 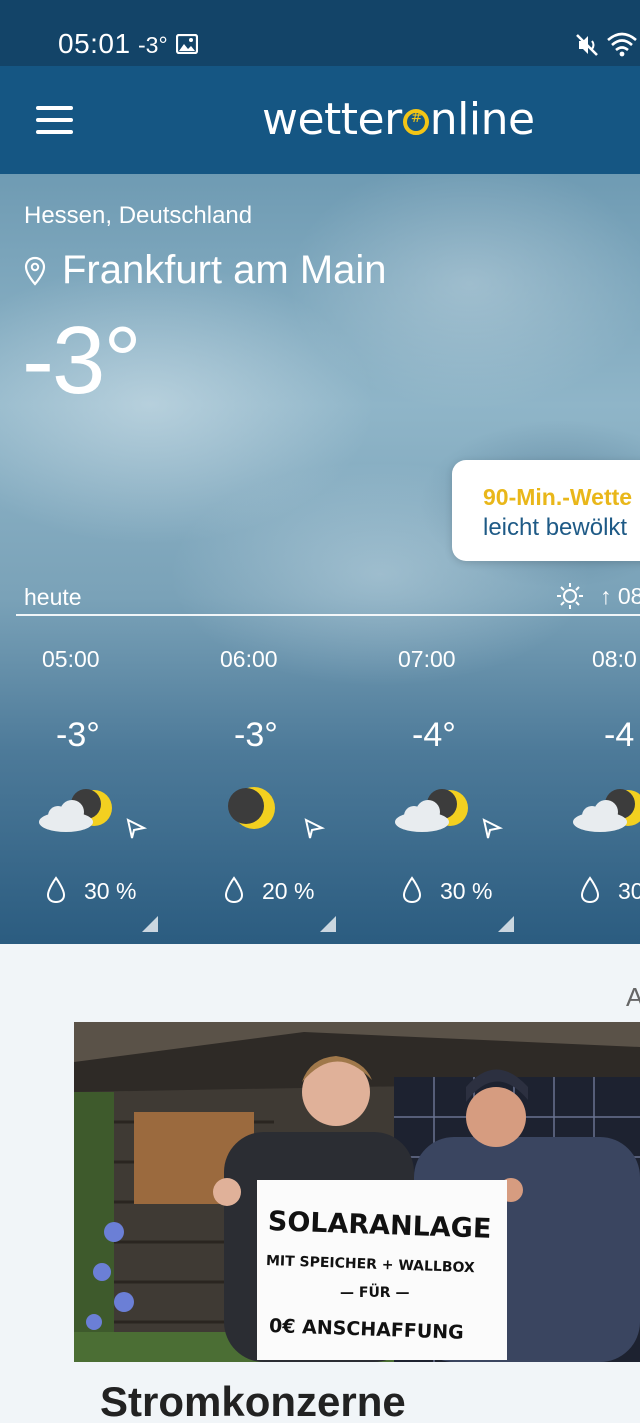 What do you see at coordinates (187, 44) in the screenshot?
I see `image-notification-icon` at bounding box center [187, 44].